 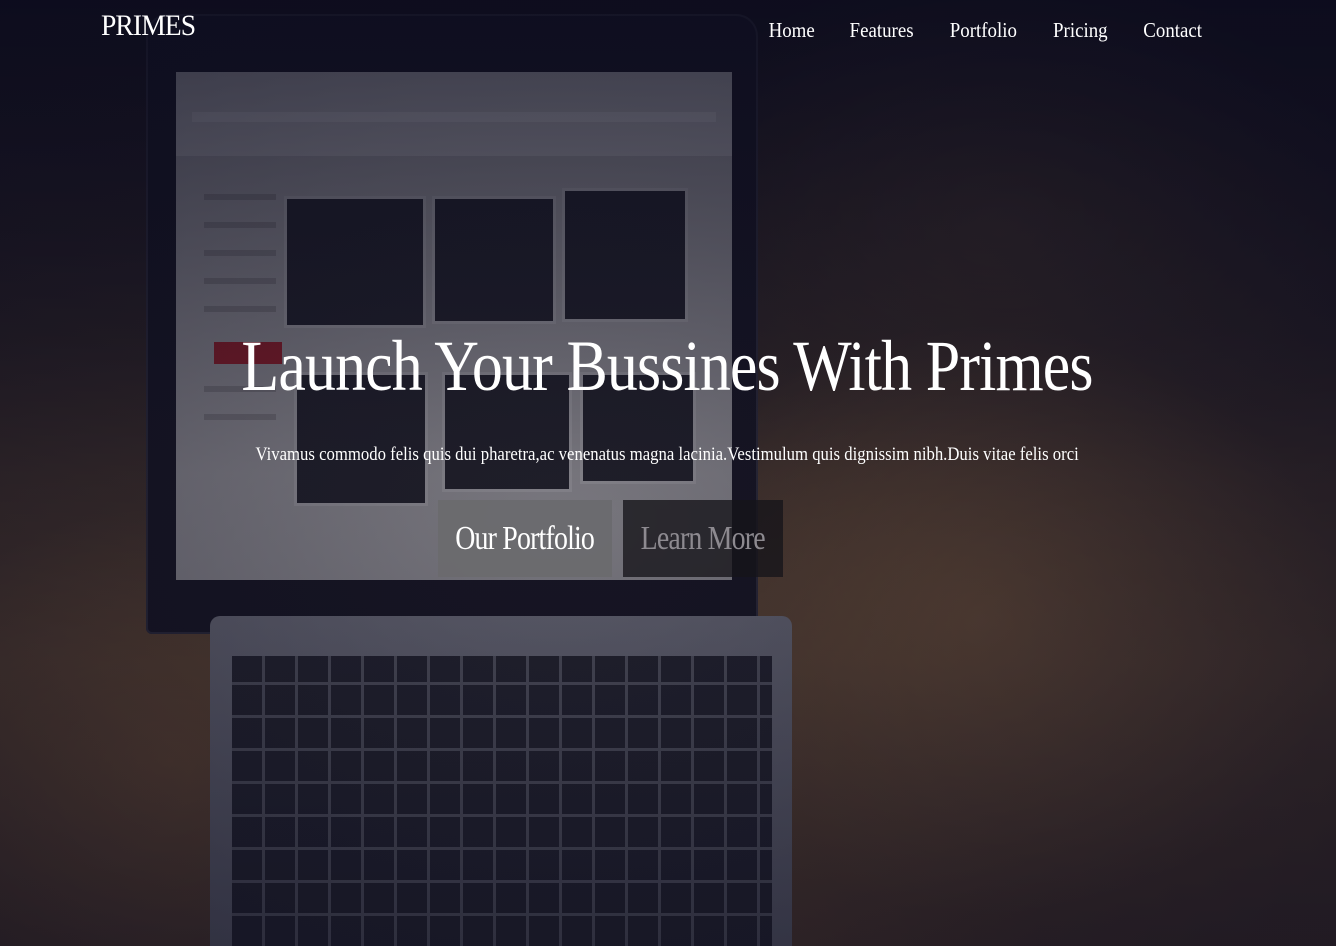 I want to click on learn-more-button-label: Learn More, so click(x=703, y=538).